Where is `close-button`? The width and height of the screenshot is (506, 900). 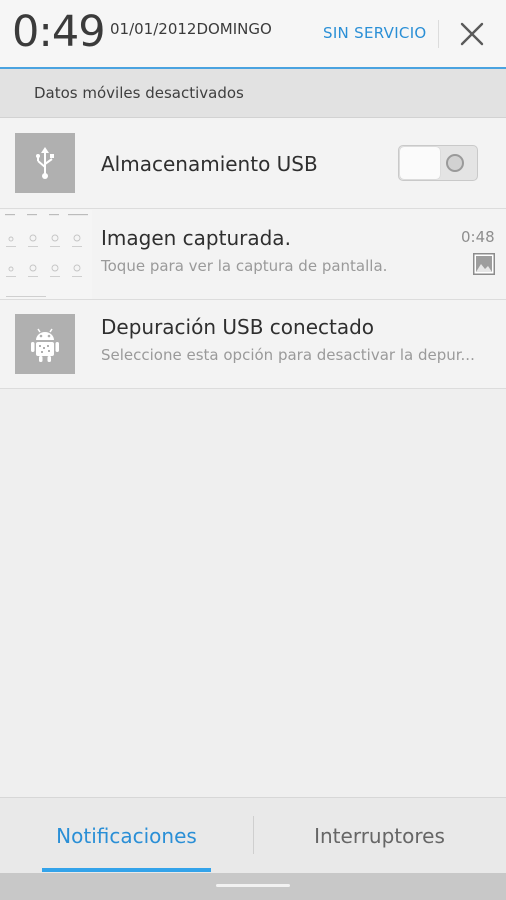 close-button is located at coordinates (472, 34).